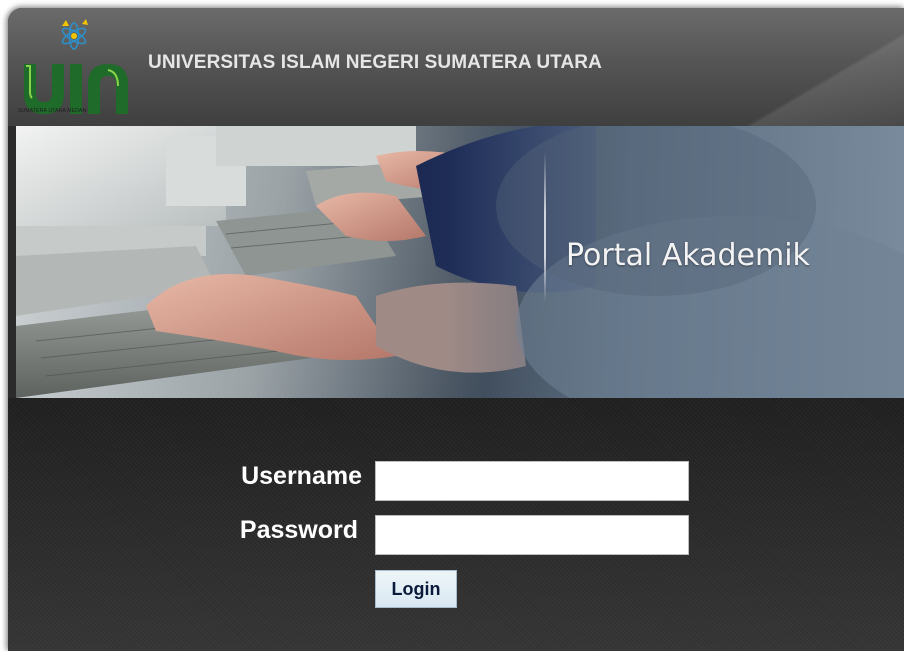  I want to click on university-logo: SUMATERA UTARA MEDAN, so click(78, 69).